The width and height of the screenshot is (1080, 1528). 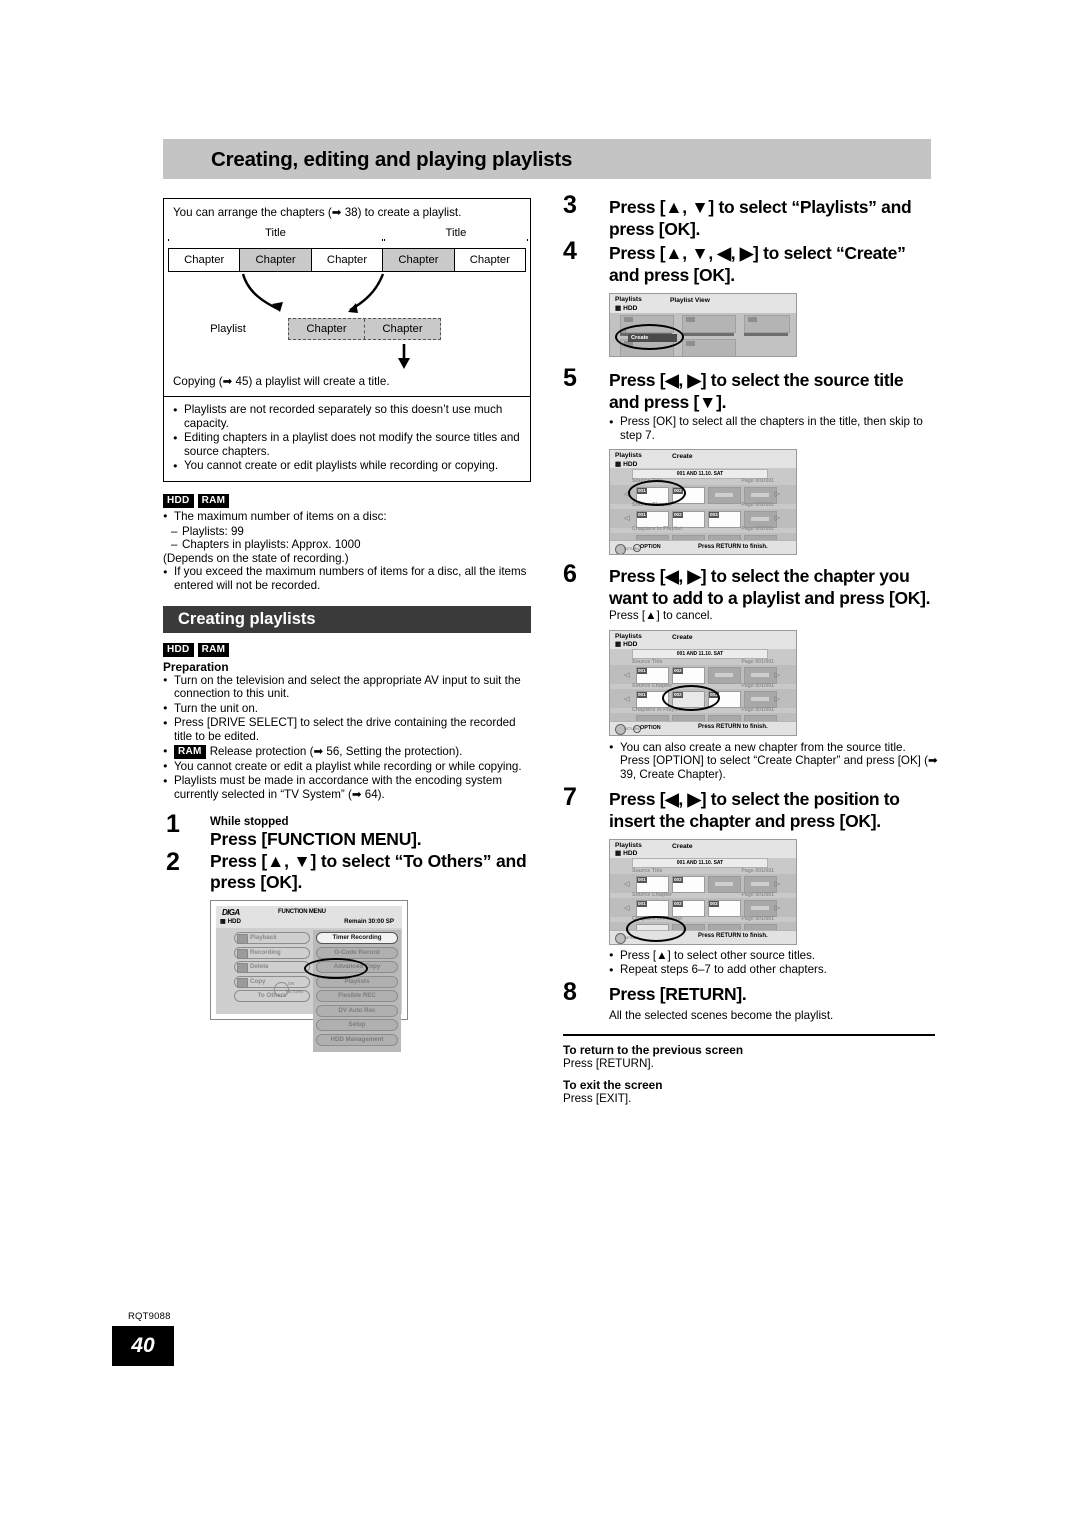 I want to click on fm-item-dv-auto-rec: DV Auto Rec, so click(x=357, y=1010).